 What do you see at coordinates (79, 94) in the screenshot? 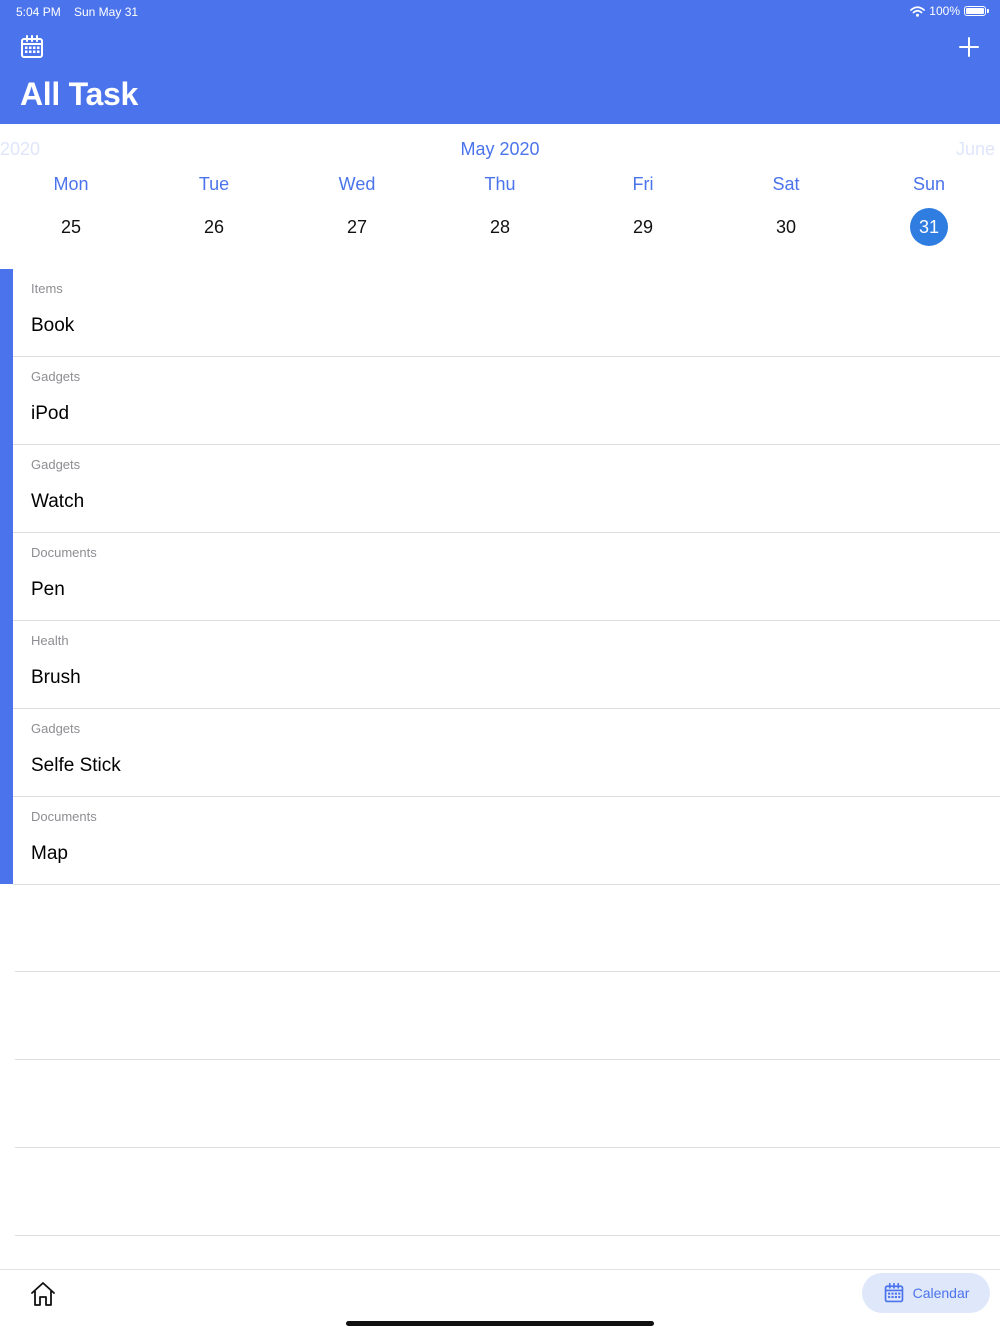
I see `page-title: All Task` at bounding box center [79, 94].